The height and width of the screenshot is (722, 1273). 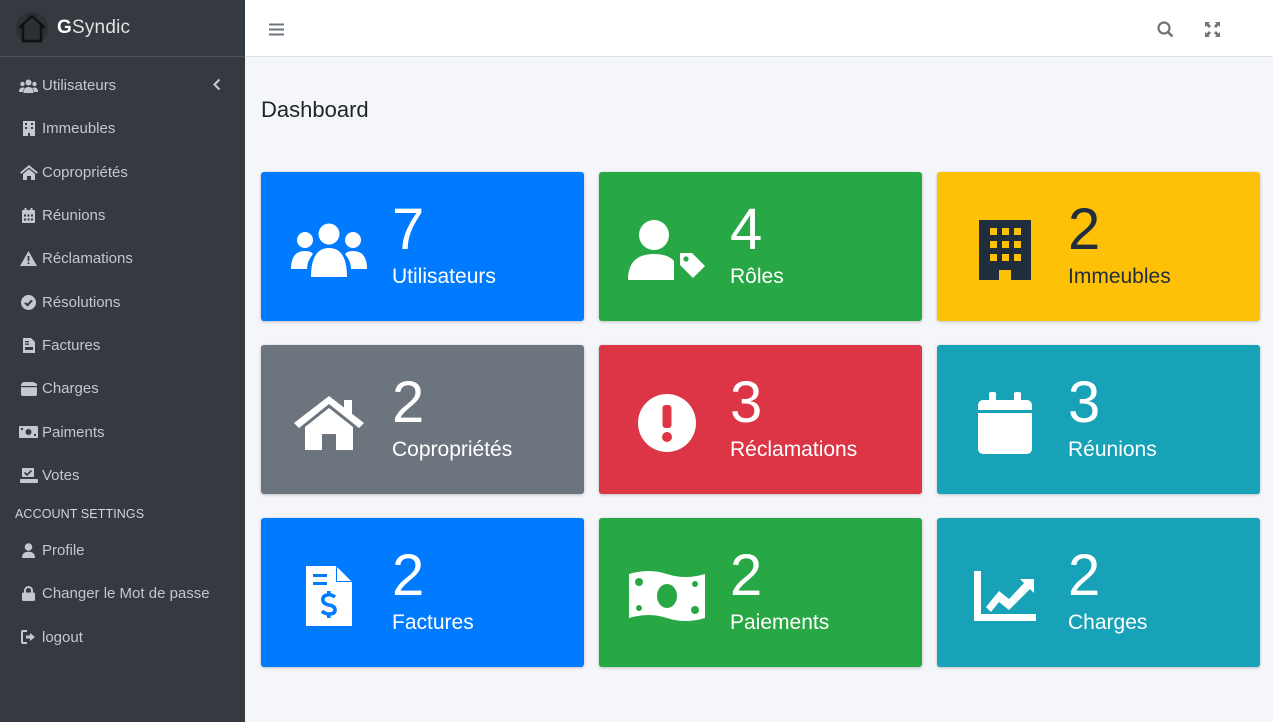 What do you see at coordinates (122, 388) in the screenshot?
I see `sidebar-item-charges: Charges` at bounding box center [122, 388].